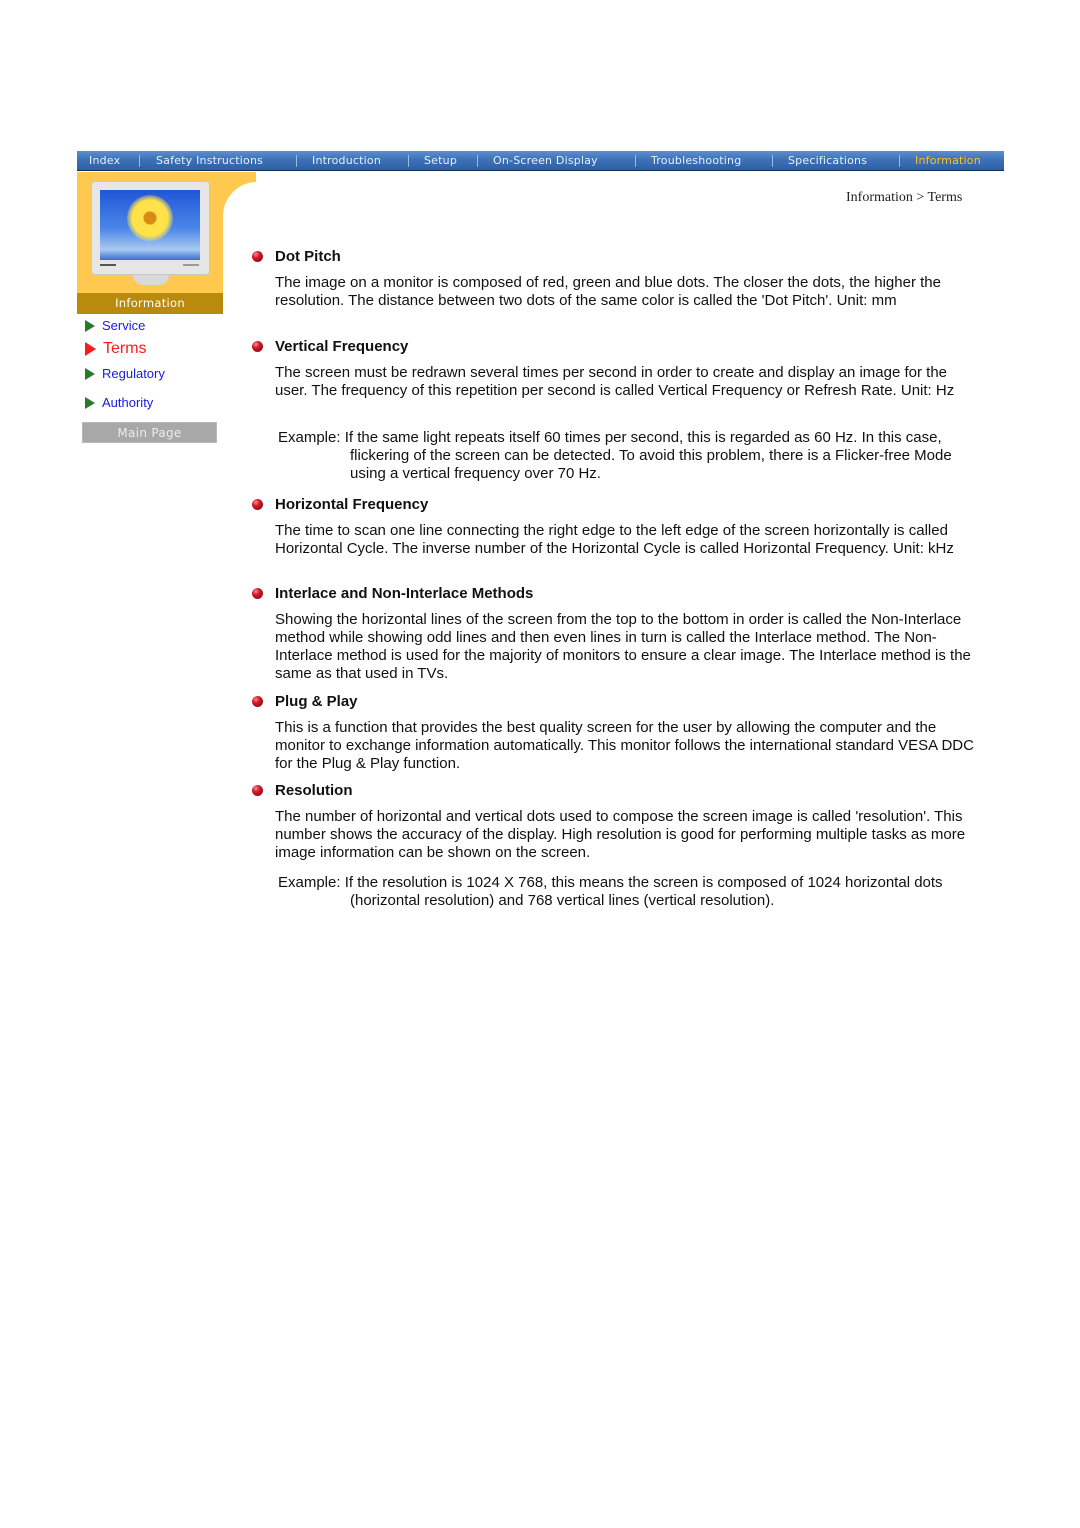  I want to click on monitor-image, so click(150, 235).